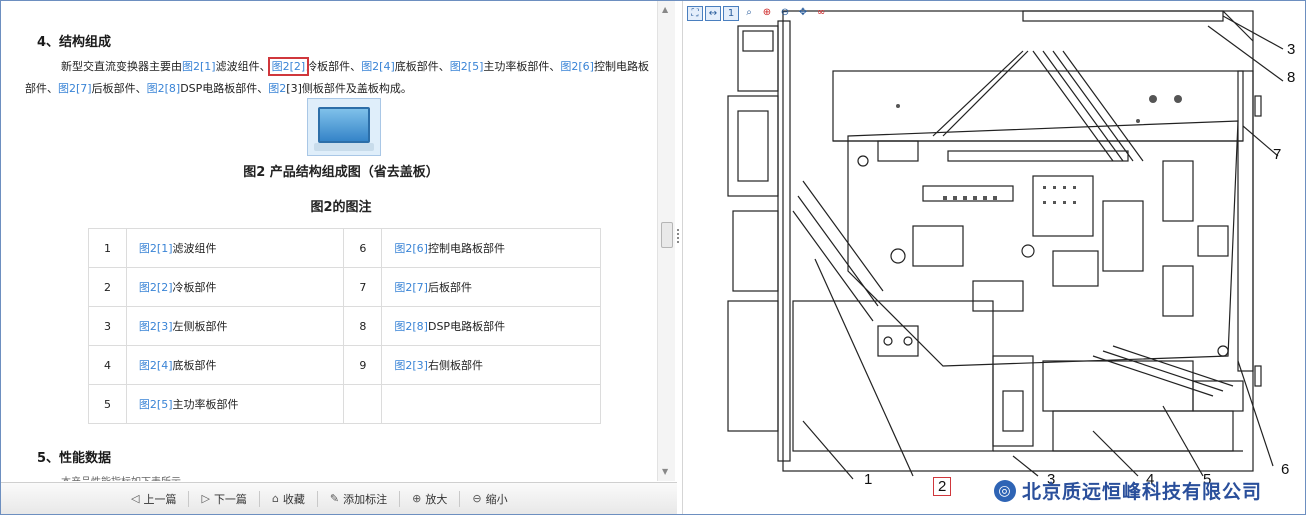  What do you see at coordinates (194, 365) in the screenshot?
I see `legend-text: 底板部件` at bounding box center [194, 365].